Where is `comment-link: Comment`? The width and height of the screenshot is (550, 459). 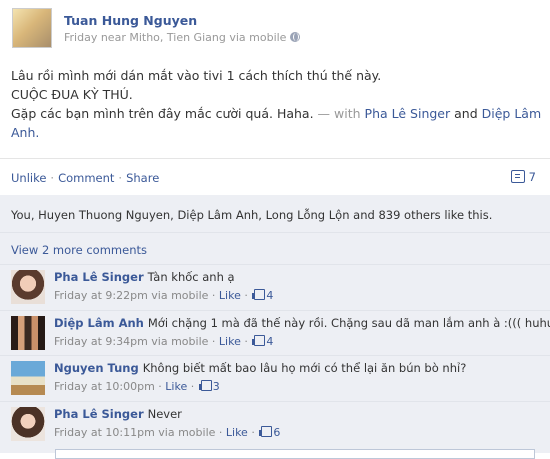 comment-link: Comment is located at coordinates (86, 178).